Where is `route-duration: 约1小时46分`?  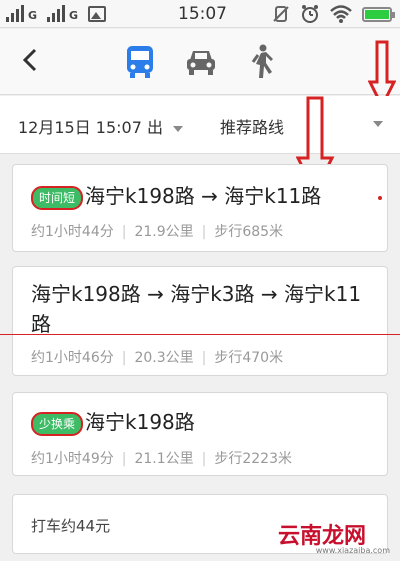
route-duration: 约1小时46分 is located at coordinates (72, 358).